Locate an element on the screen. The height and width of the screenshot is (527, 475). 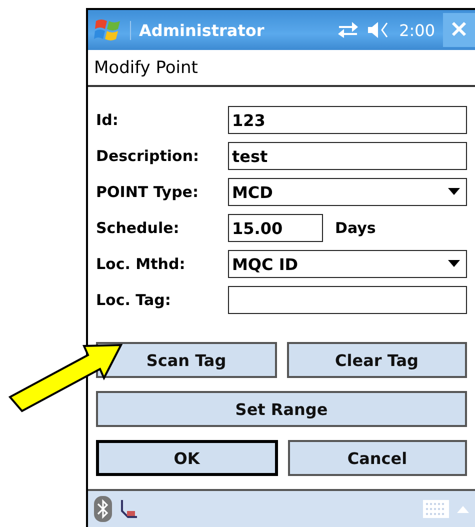
field-label: Loc. Mthd: is located at coordinates (141, 264).